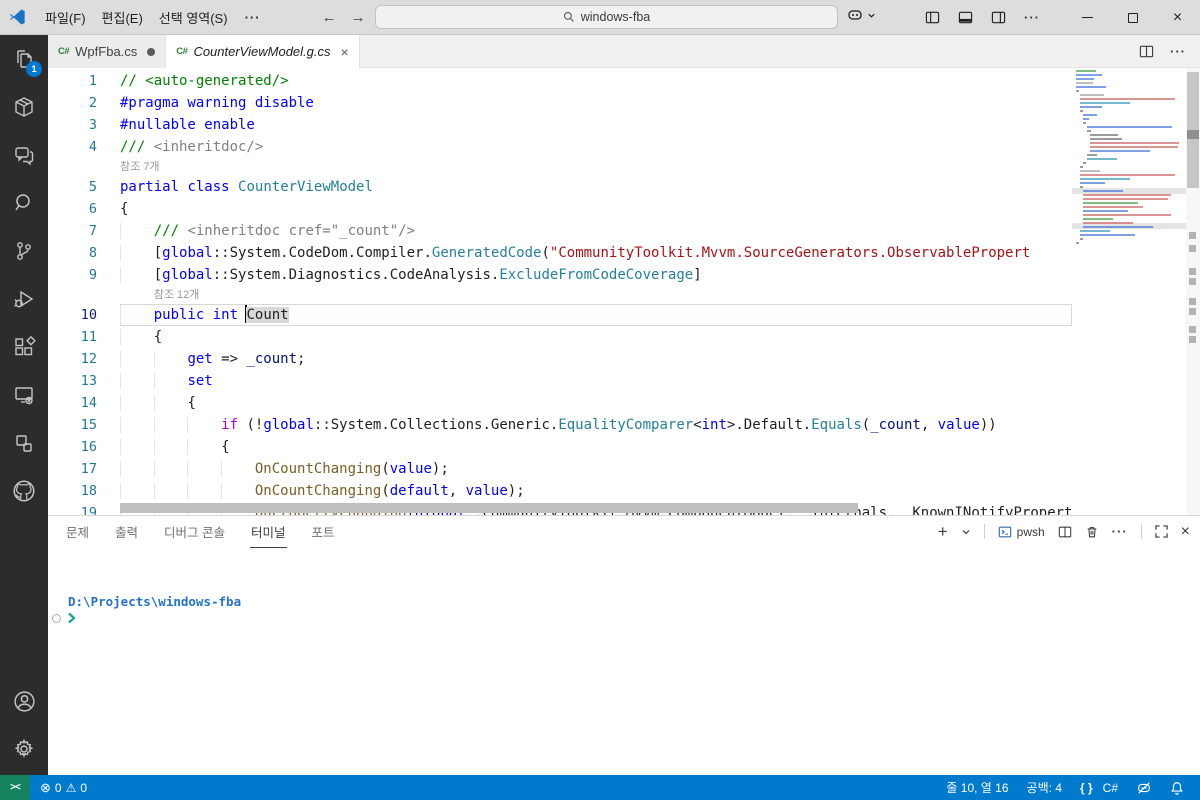 This screenshot has width=1200, height=800. What do you see at coordinates (932, 17) in the screenshot?
I see `toggle-sidebar-icon` at bounding box center [932, 17].